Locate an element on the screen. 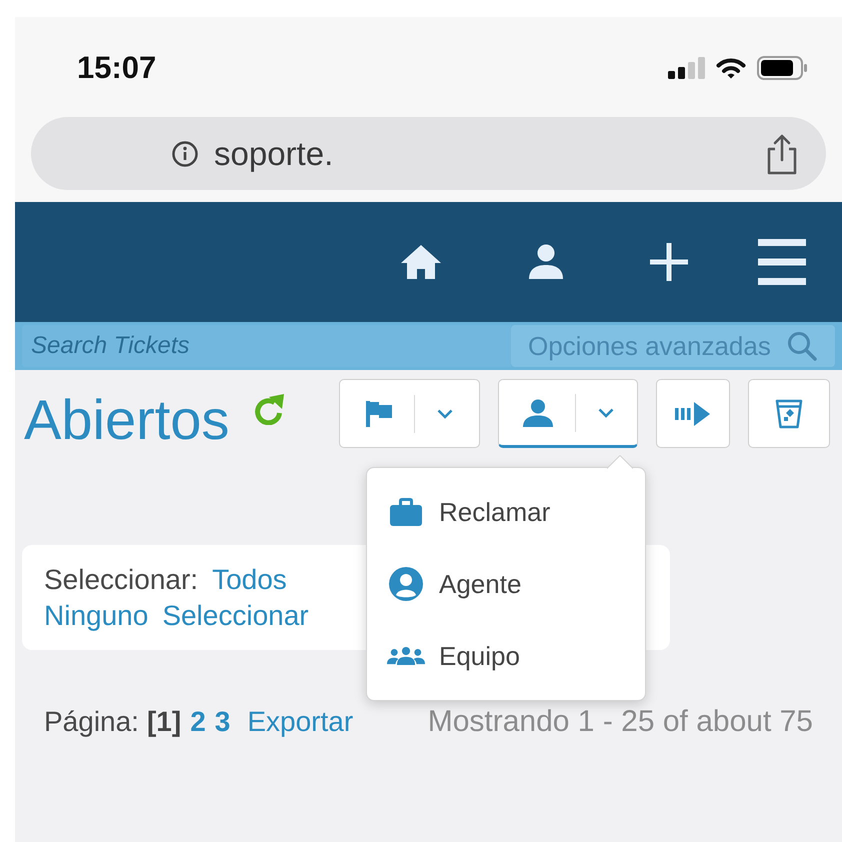 This screenshot has height=842, width=842. battery-icon is located at coordinates (782, 68).